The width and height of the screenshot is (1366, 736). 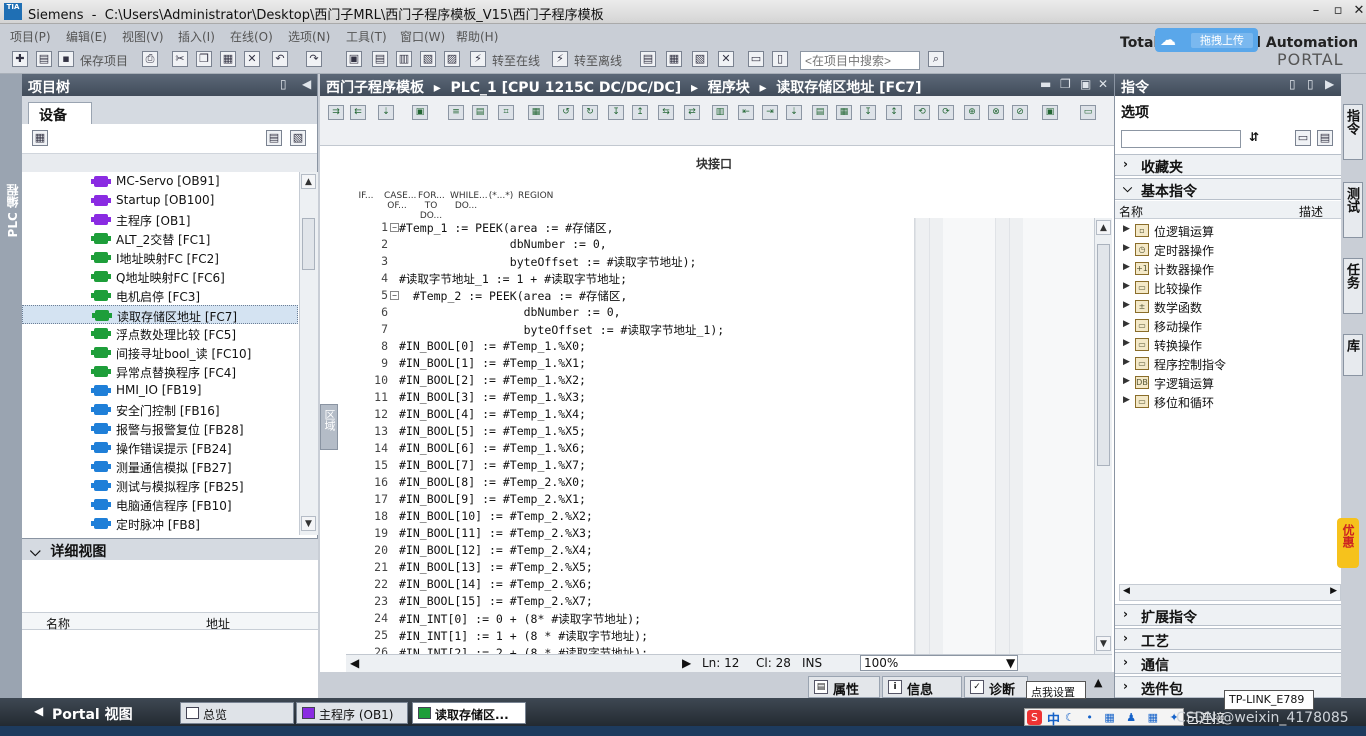 What do you see at coordinates (598, 60) in the screenshot?
I see `go-offline-button: 转至离线` at bounding box center [598, 60].